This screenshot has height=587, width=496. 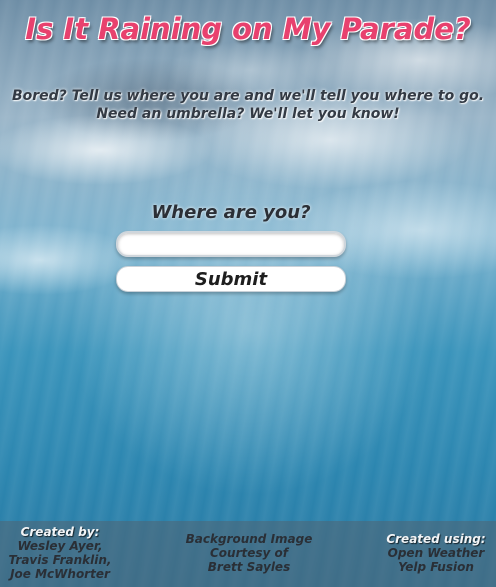 What do you see at coordinates (249, 567) in the screenshot?
I see `background-credit-line: Brett Sayles` at bounding box center [249, 567].